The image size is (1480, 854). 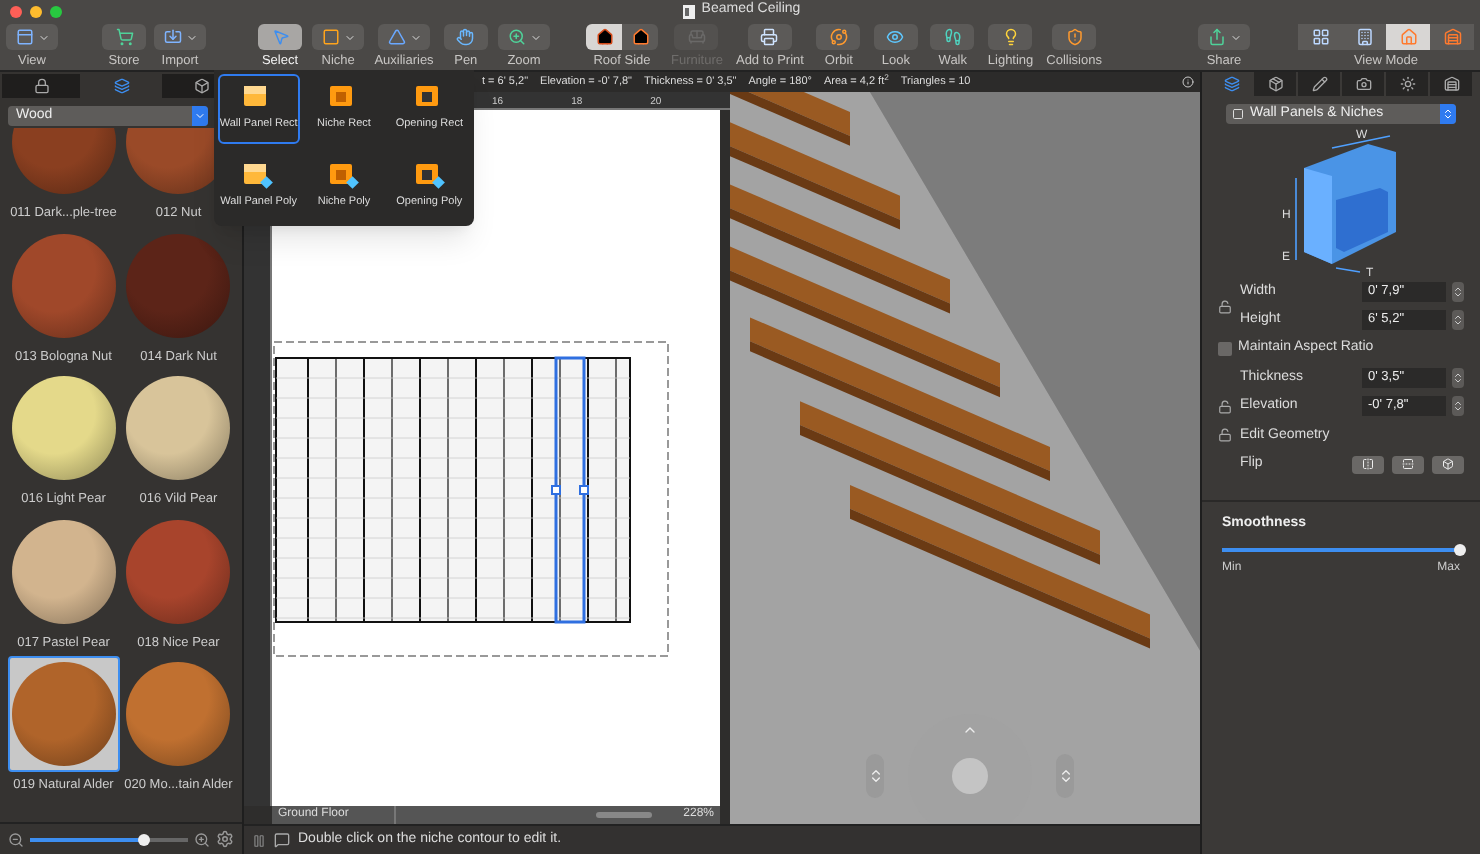 I want to click on minimize-window-button, so click(x=36, y=11).